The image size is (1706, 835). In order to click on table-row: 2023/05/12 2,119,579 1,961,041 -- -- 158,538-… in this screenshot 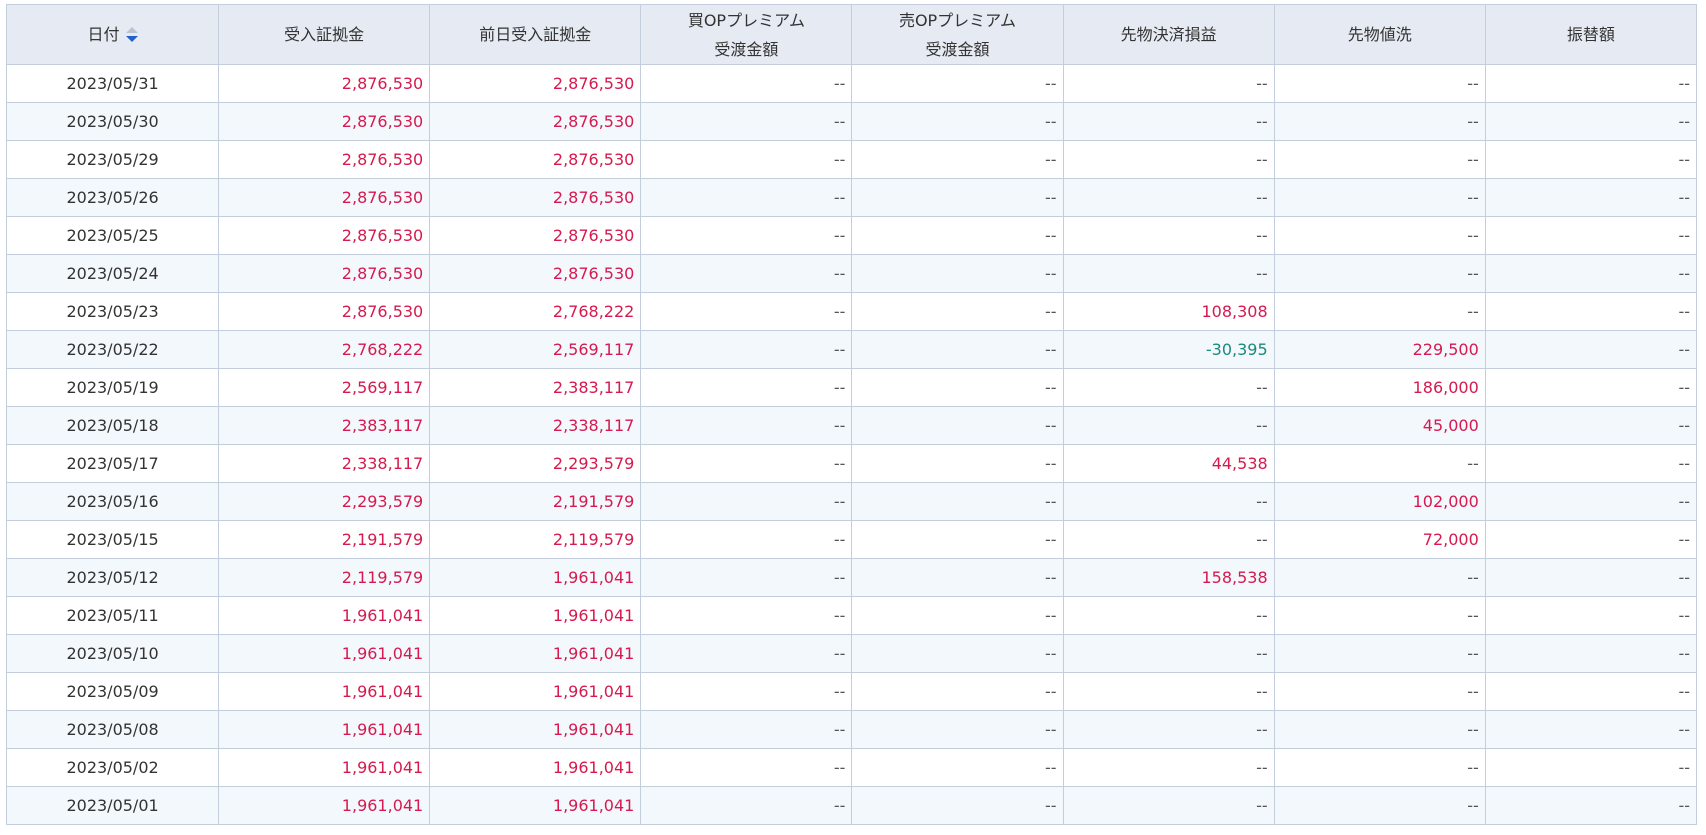, I will do `click(851, 577)`.